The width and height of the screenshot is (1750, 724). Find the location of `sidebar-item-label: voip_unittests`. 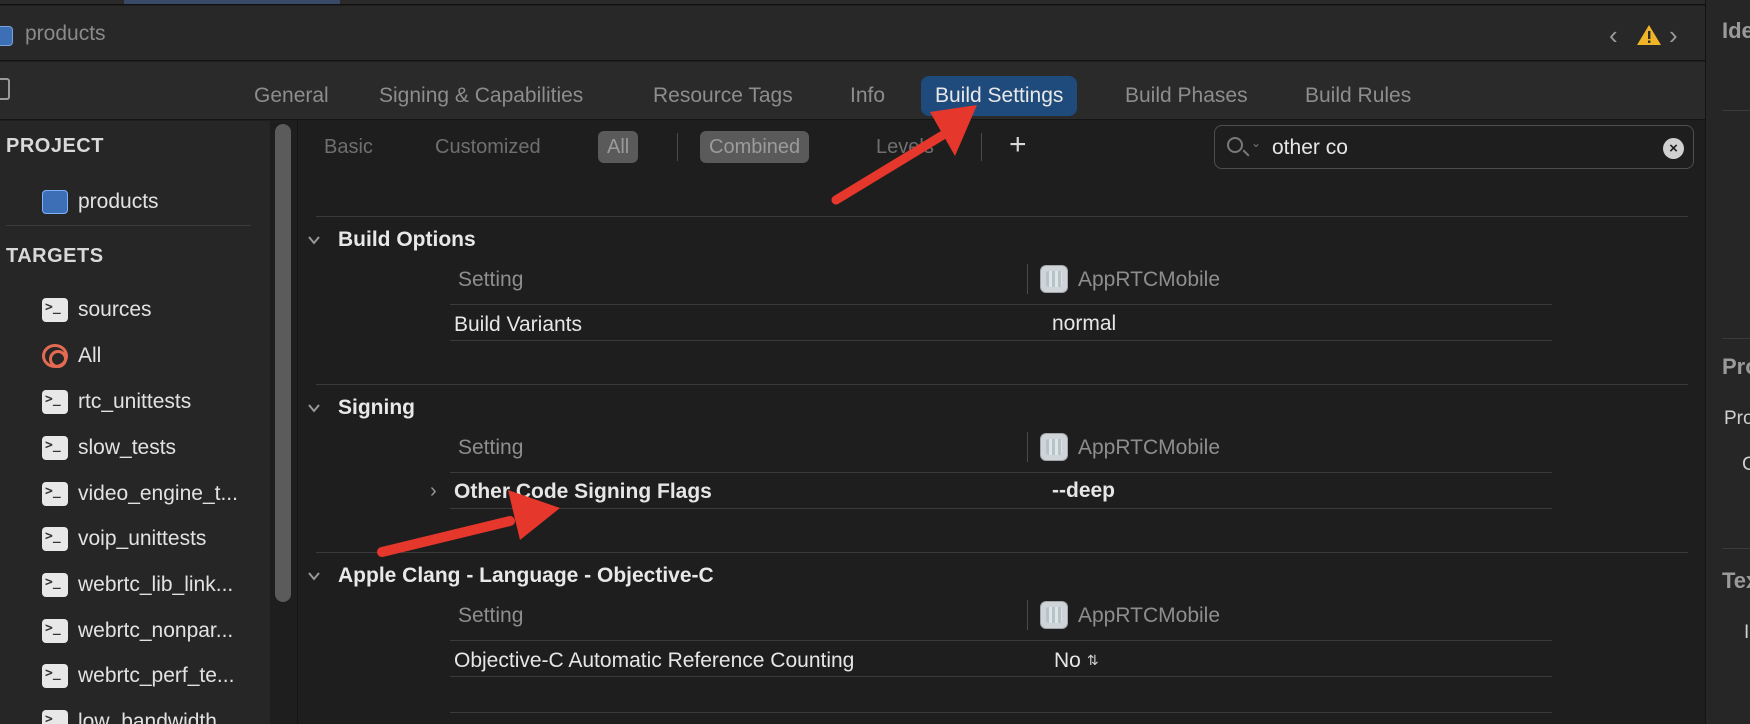

sidebar-item-label: voip_unittests is located at coordinates (142, 538).